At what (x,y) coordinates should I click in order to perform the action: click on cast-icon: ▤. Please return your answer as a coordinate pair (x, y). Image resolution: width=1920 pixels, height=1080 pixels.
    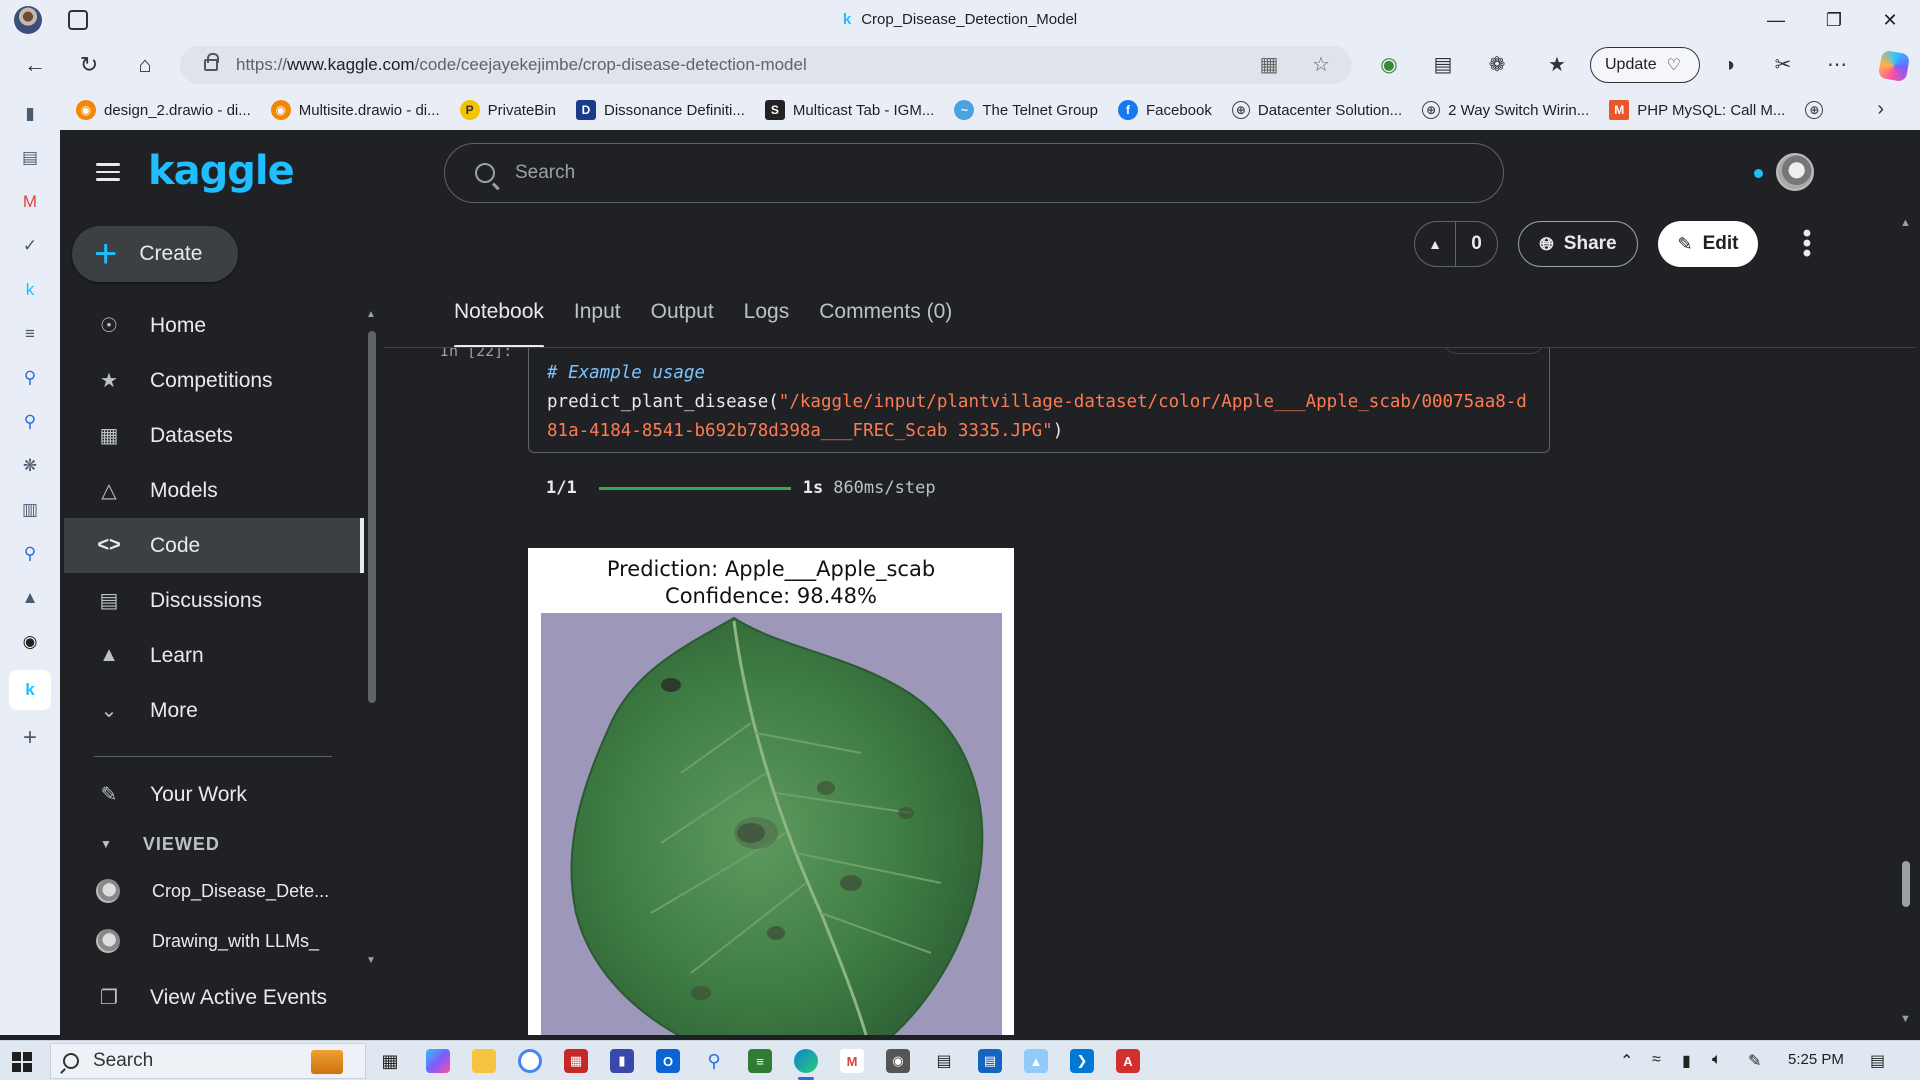
    Looking at the image, I should click on (1443, 65).